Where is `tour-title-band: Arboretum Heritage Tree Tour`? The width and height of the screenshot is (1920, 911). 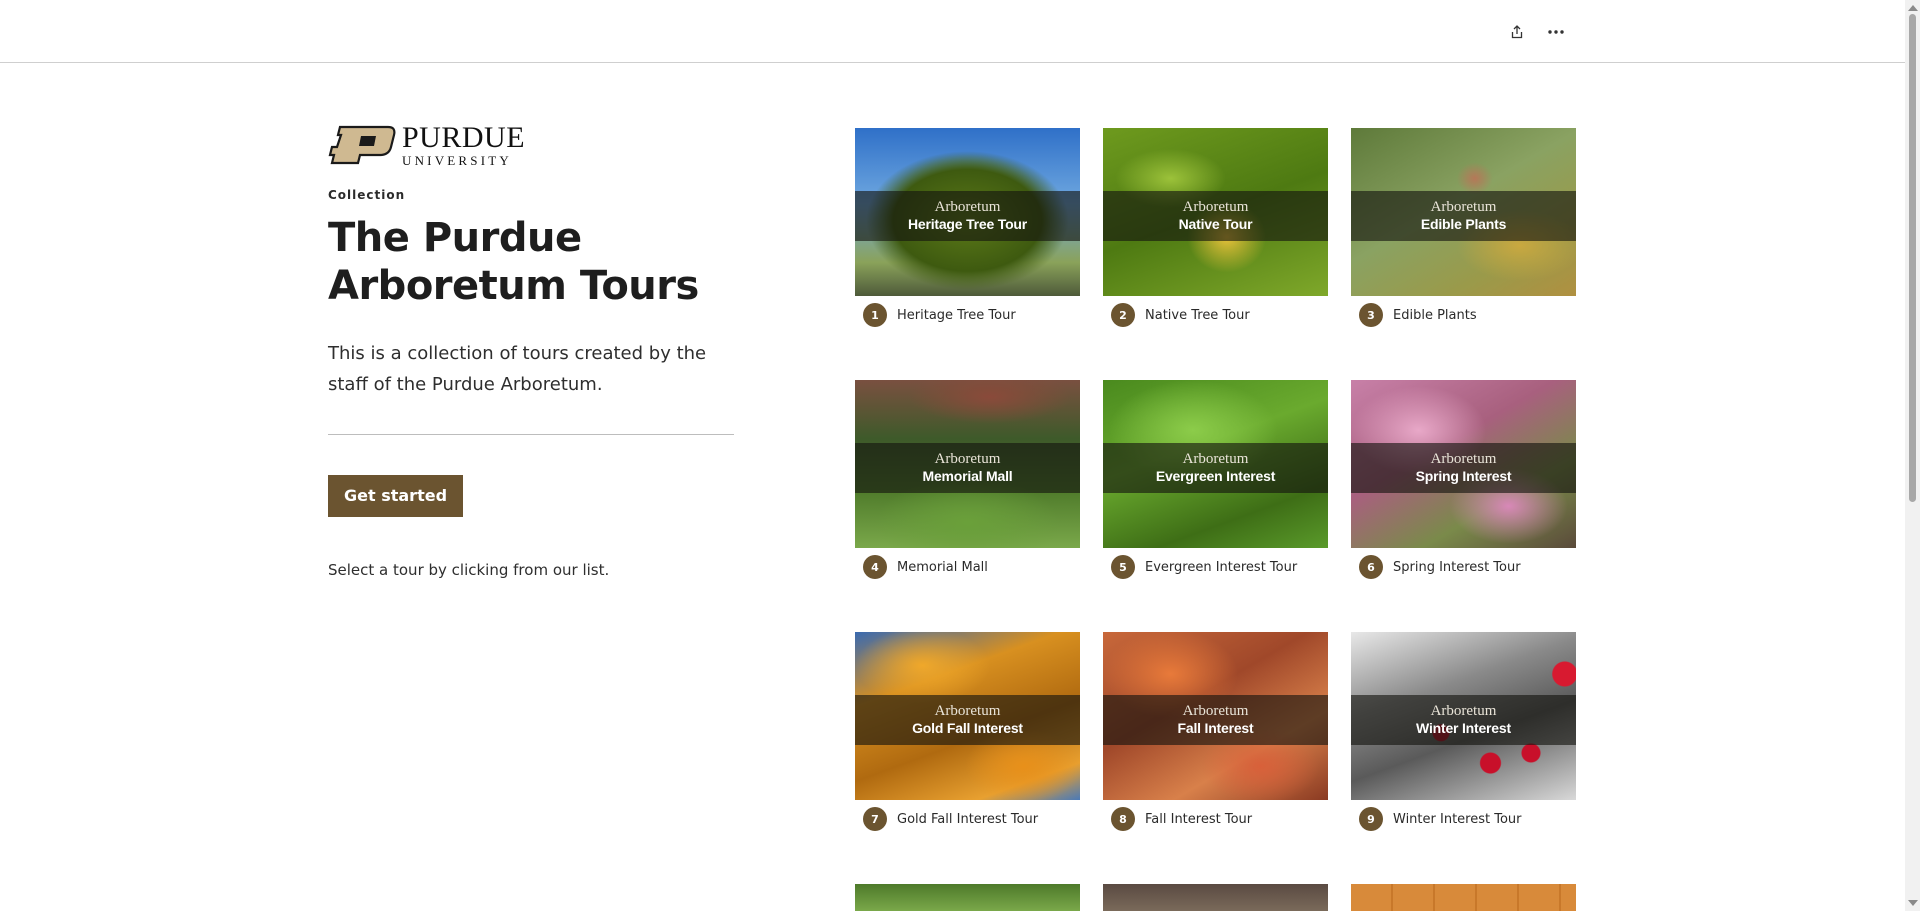 tour-title-band: Arboretum Heritage Tree Tour is located at coordinates (967, 216).